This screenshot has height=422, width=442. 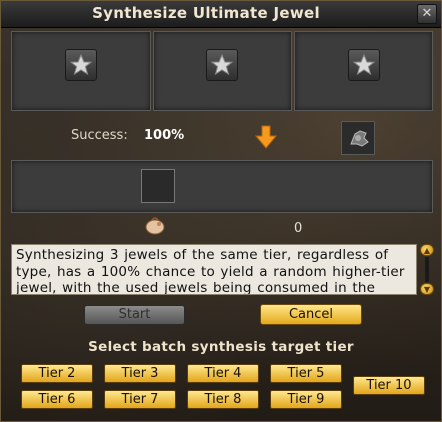 What do you see at coordinates (222, 186) in the screenshot?
I see `result-slot` at bounding box center [222, 186].